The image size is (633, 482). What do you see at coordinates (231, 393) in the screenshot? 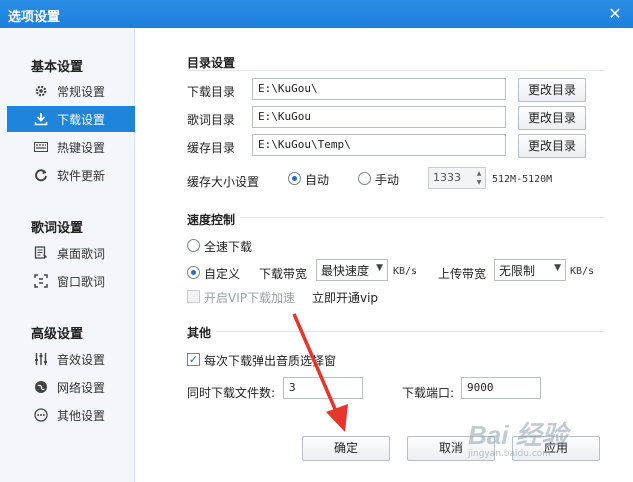
I see `concurrent-downloads-label: 同时下载文件数:` at bounding box center [231, 393].